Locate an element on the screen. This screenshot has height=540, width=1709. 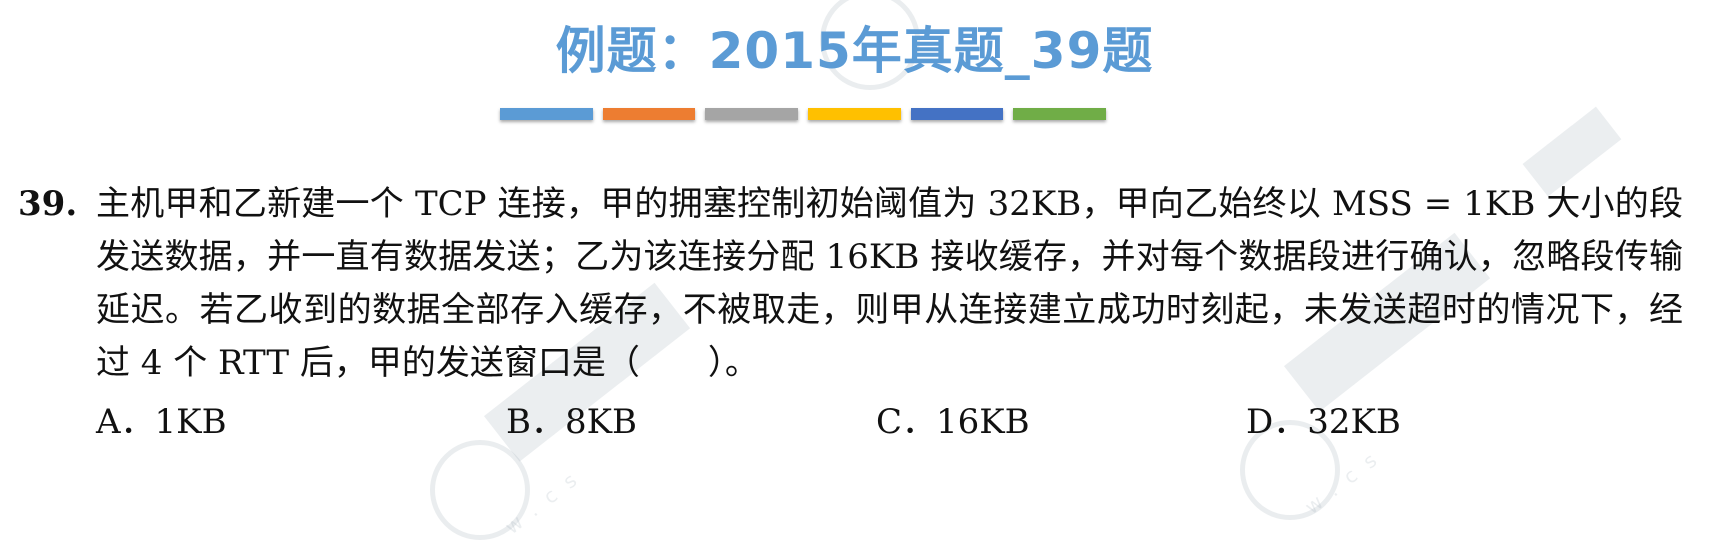
option-a: A．1KB is located at coordinates (161, 422).